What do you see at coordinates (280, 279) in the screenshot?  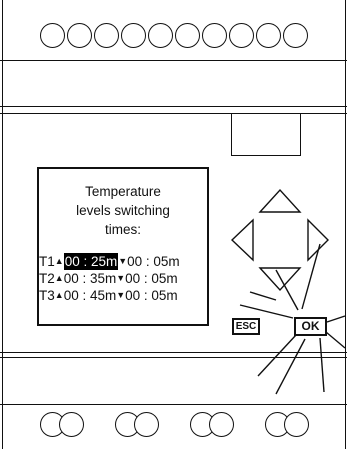 I see `arrow-down-icon` at bounding box center [280, 279].